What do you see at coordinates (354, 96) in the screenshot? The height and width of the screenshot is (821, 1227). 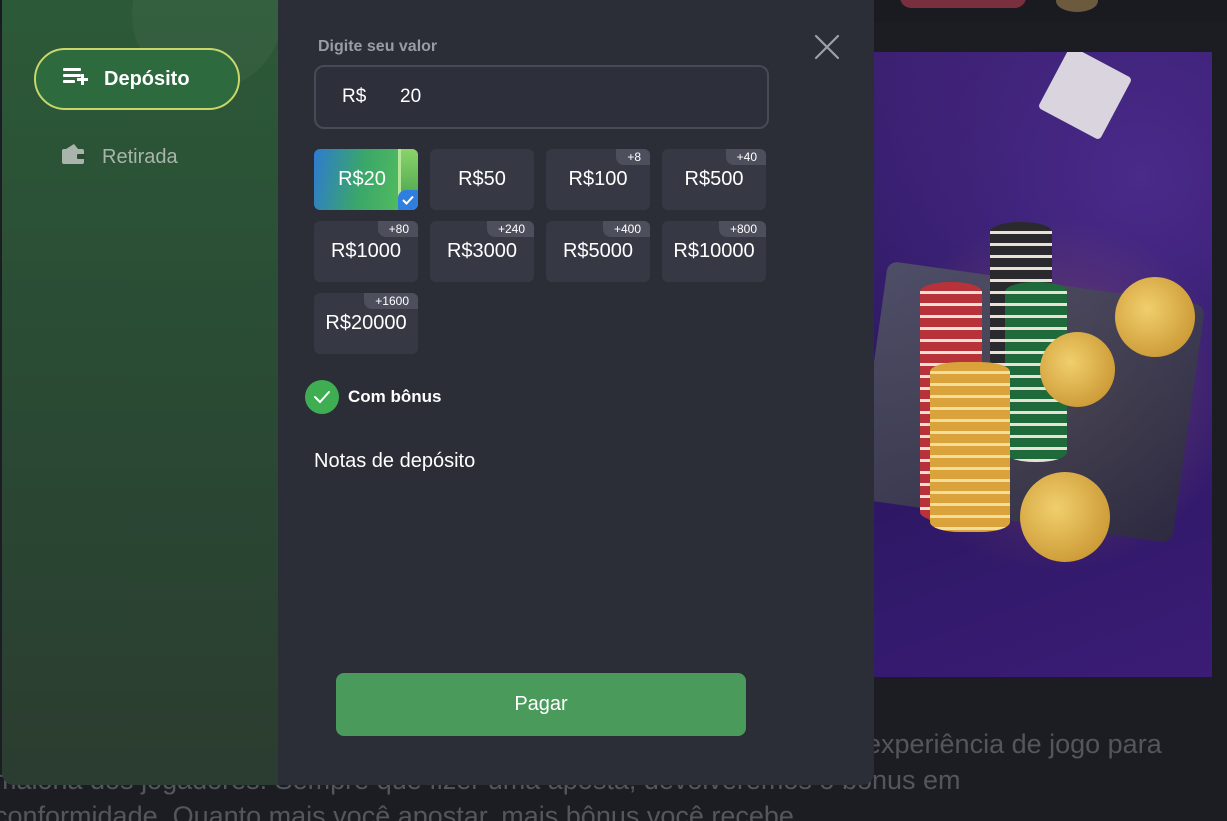 I see `currency-label: R$` at bounding box center [354, 96].